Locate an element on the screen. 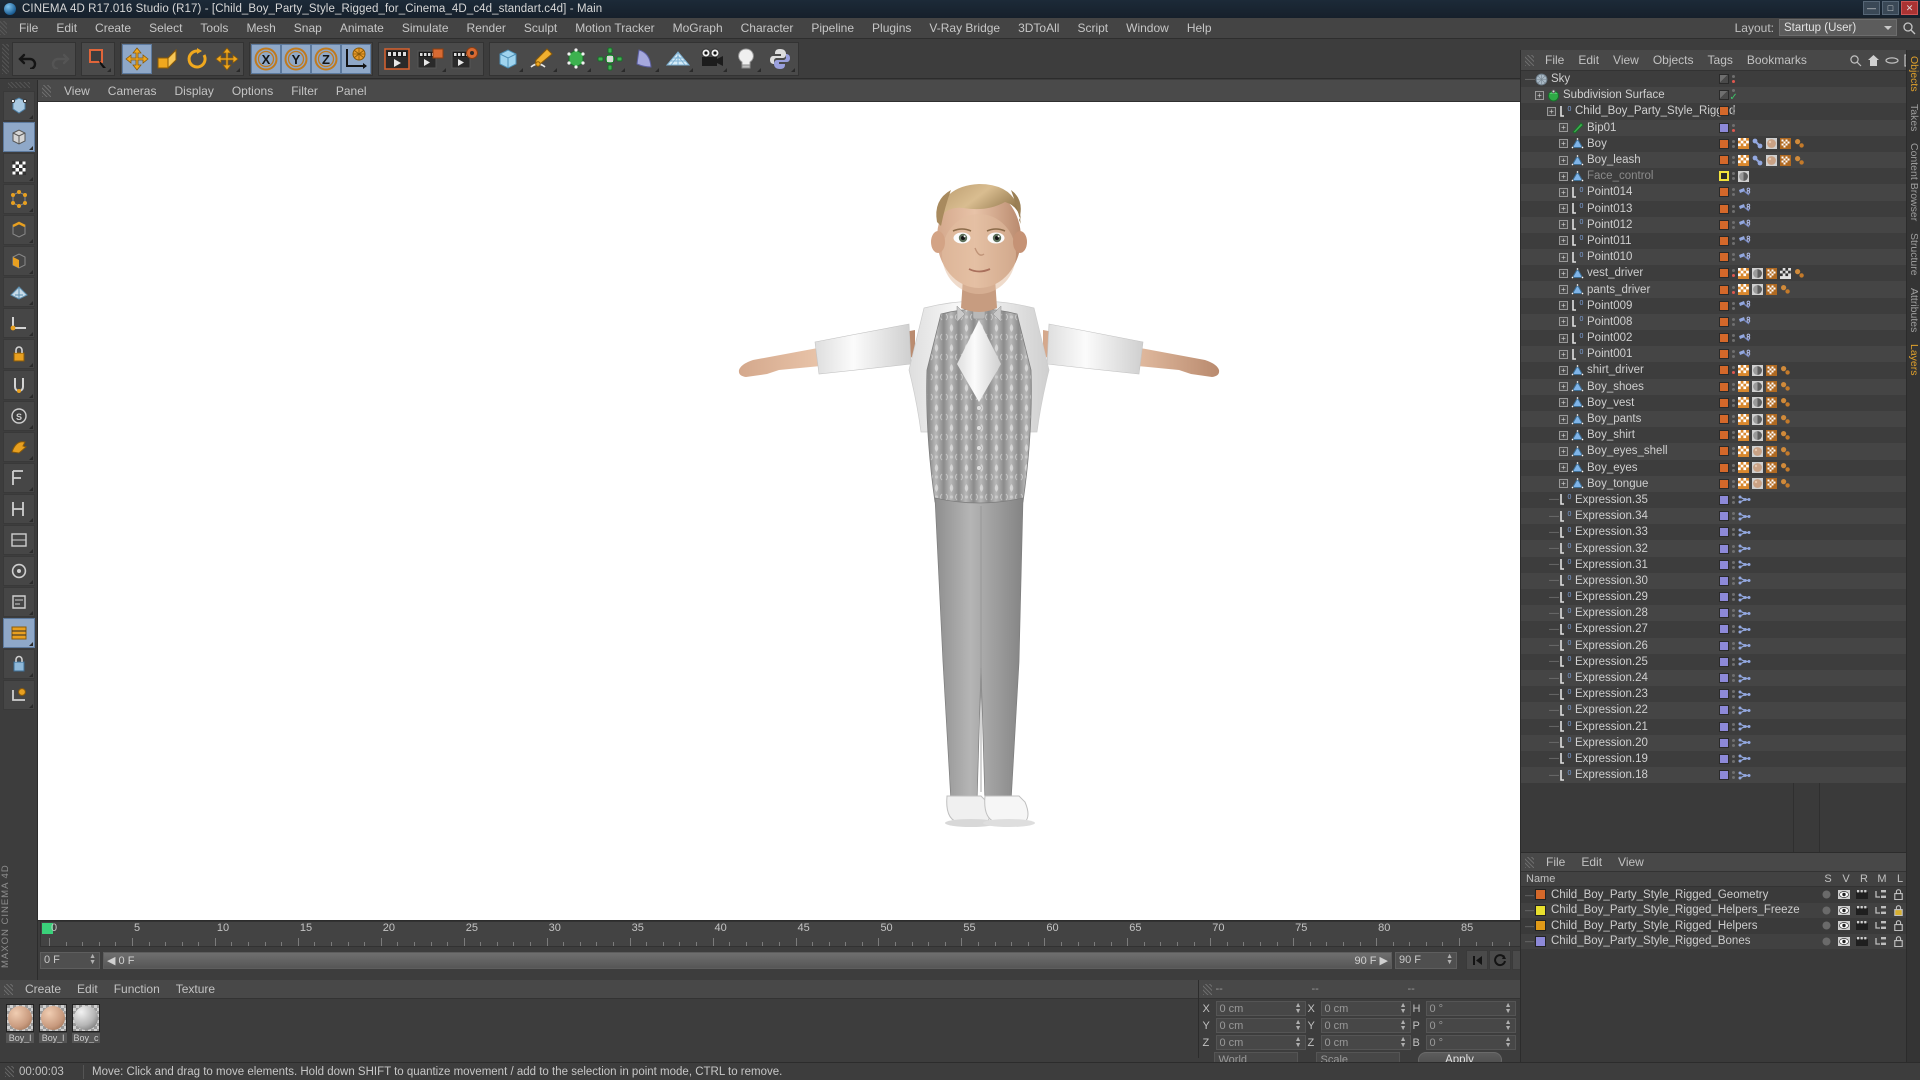  tag-checker-mat is located at coordinates (1785, 144).